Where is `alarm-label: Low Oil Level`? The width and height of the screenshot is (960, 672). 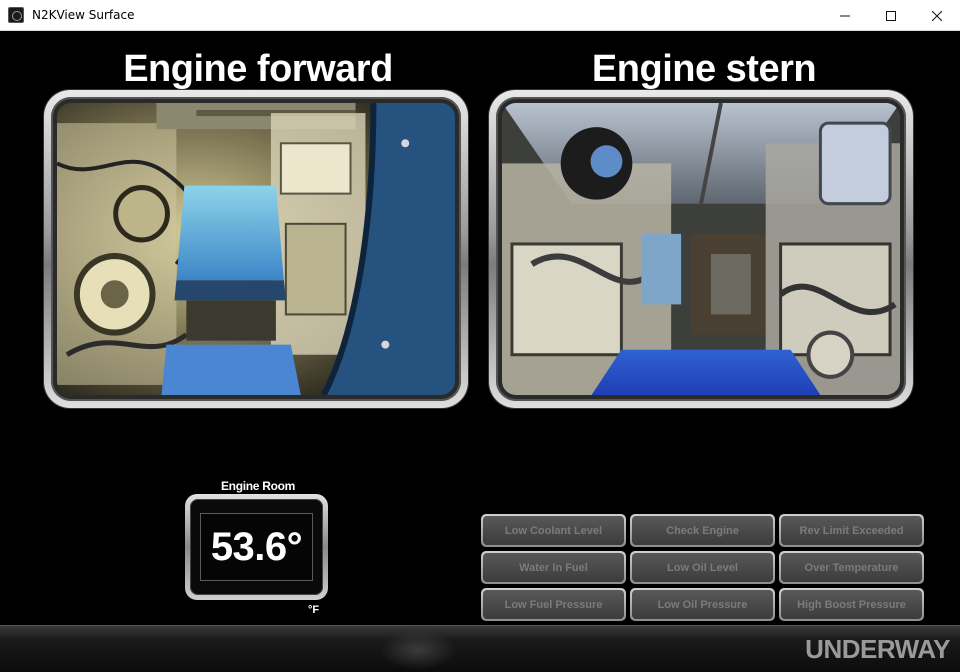 alarm-label: Low Oil Level is located at coordinates (702, 567).